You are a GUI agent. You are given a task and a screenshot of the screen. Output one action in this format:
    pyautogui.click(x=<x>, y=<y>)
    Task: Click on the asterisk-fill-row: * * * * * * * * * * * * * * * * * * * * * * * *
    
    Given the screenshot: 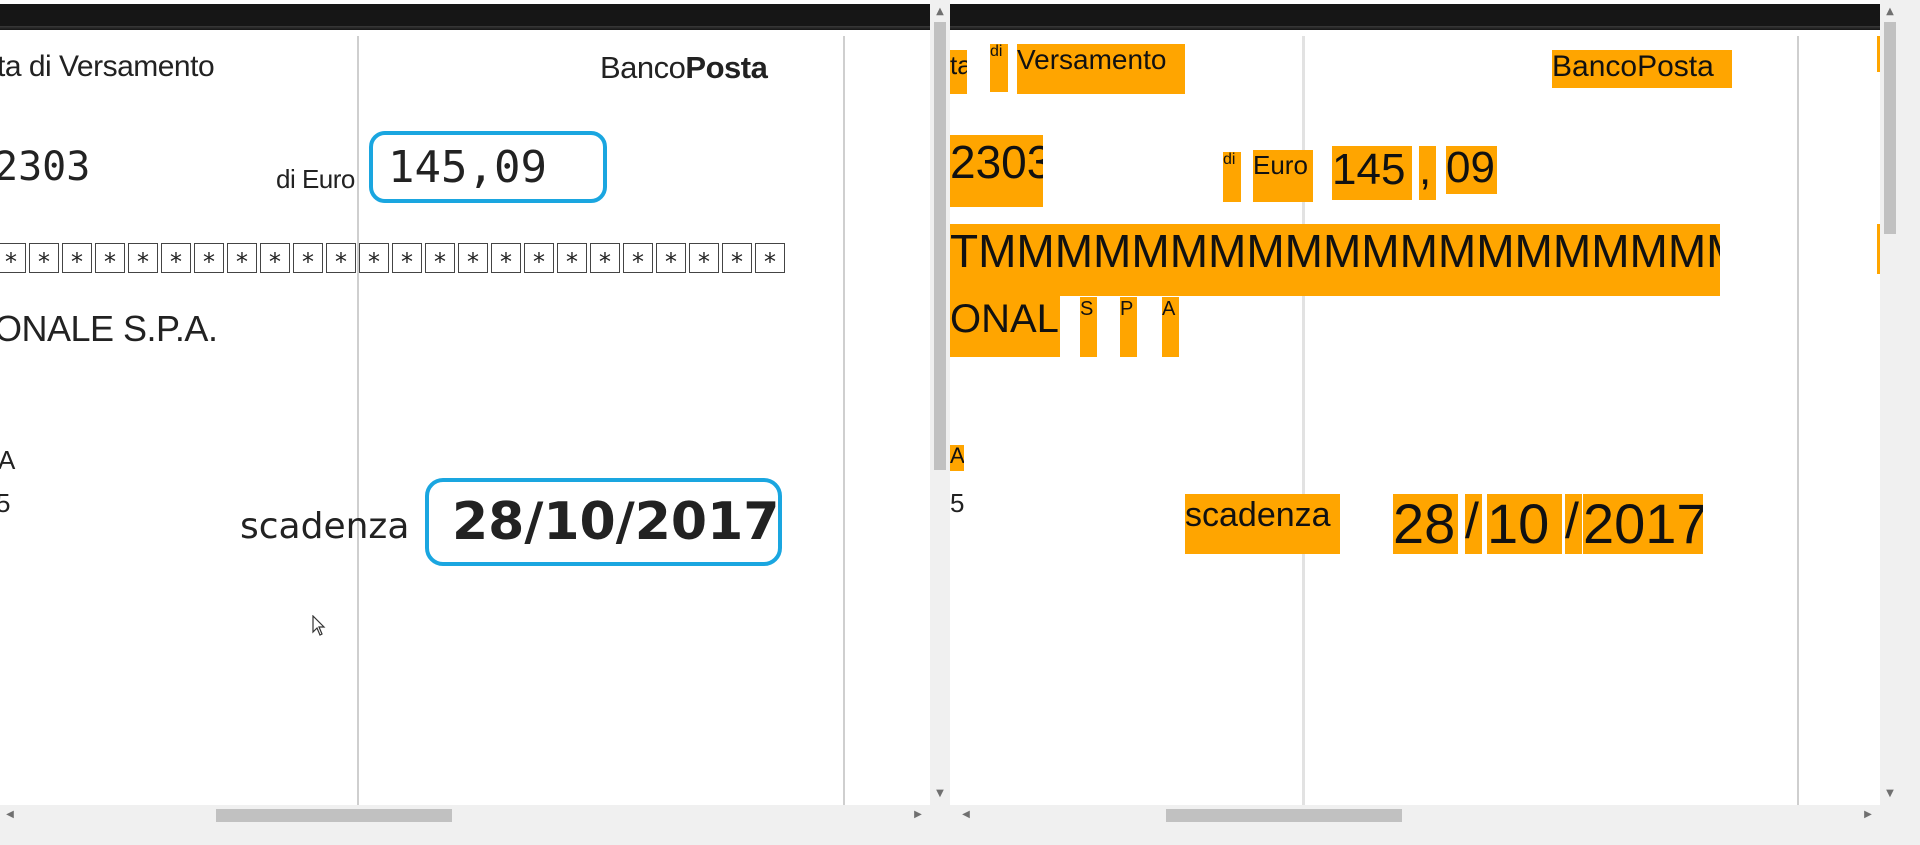 What is the action you would take?
    pyautogui.click(x=392, y=258)
    